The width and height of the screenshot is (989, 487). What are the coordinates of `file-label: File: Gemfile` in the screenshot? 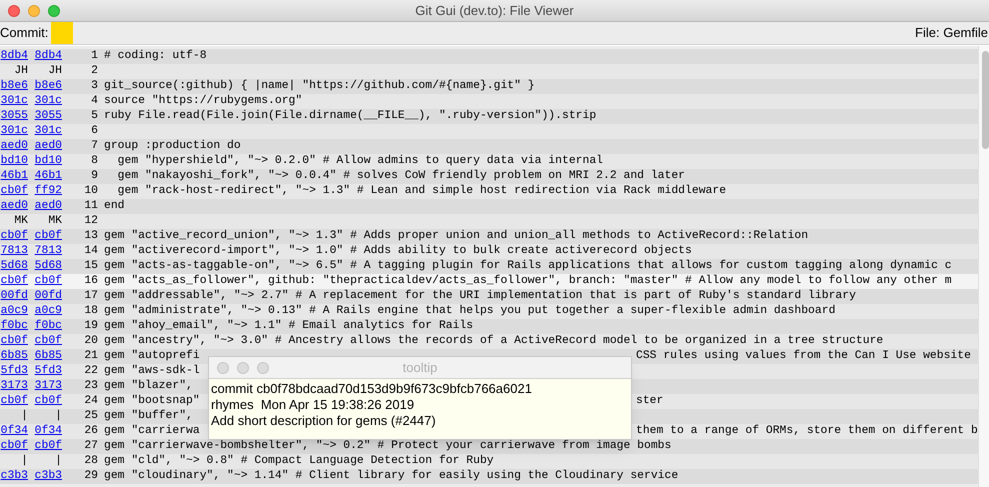 It's located at (952, 33).